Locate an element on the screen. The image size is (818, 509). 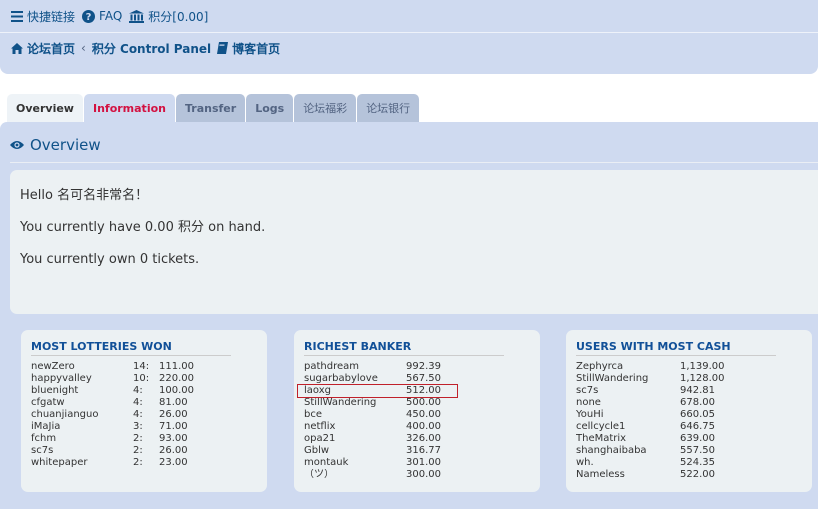
row-name: none is located at coordinates (628, 403).